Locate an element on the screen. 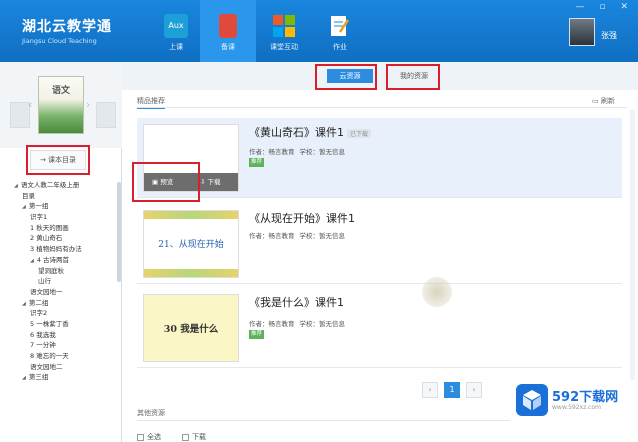 This screenshot has height=442, width=638. tree-item: 第三组 is located at coordinates (59, 377).